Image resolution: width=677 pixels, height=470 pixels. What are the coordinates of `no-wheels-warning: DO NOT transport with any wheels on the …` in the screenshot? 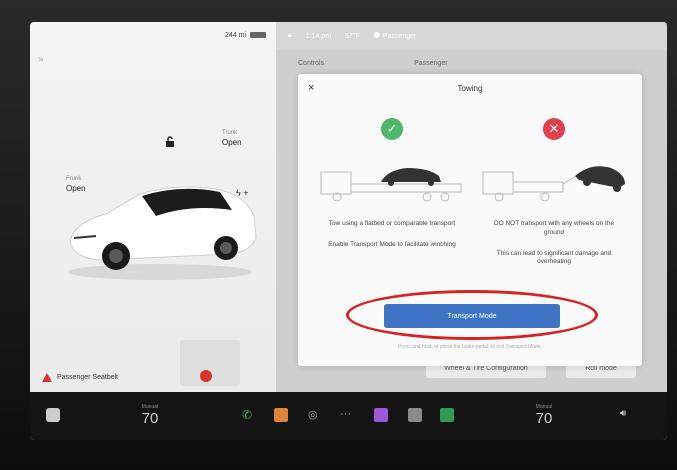 It's located at (554, 228).